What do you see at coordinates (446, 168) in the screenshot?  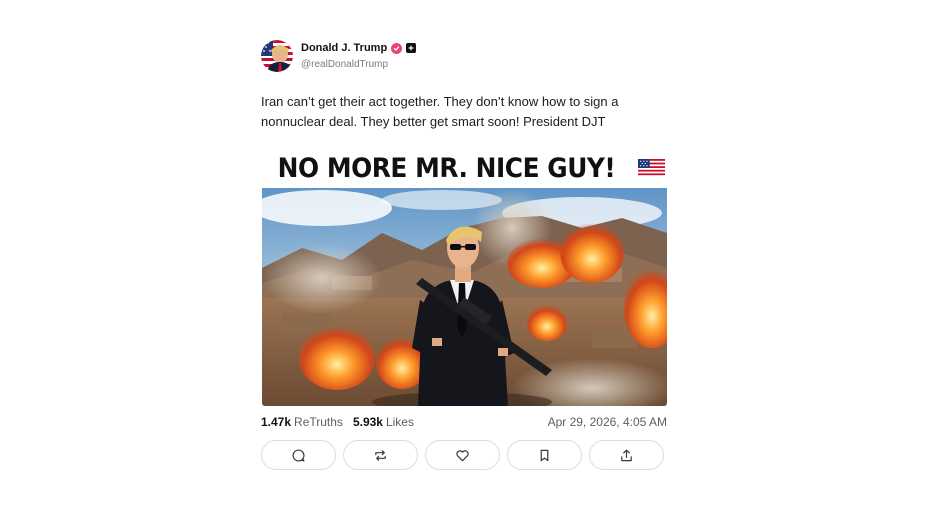 I see `headline-text: NO MORE MR. NICE GUY!` at bounding box center [446, 168].